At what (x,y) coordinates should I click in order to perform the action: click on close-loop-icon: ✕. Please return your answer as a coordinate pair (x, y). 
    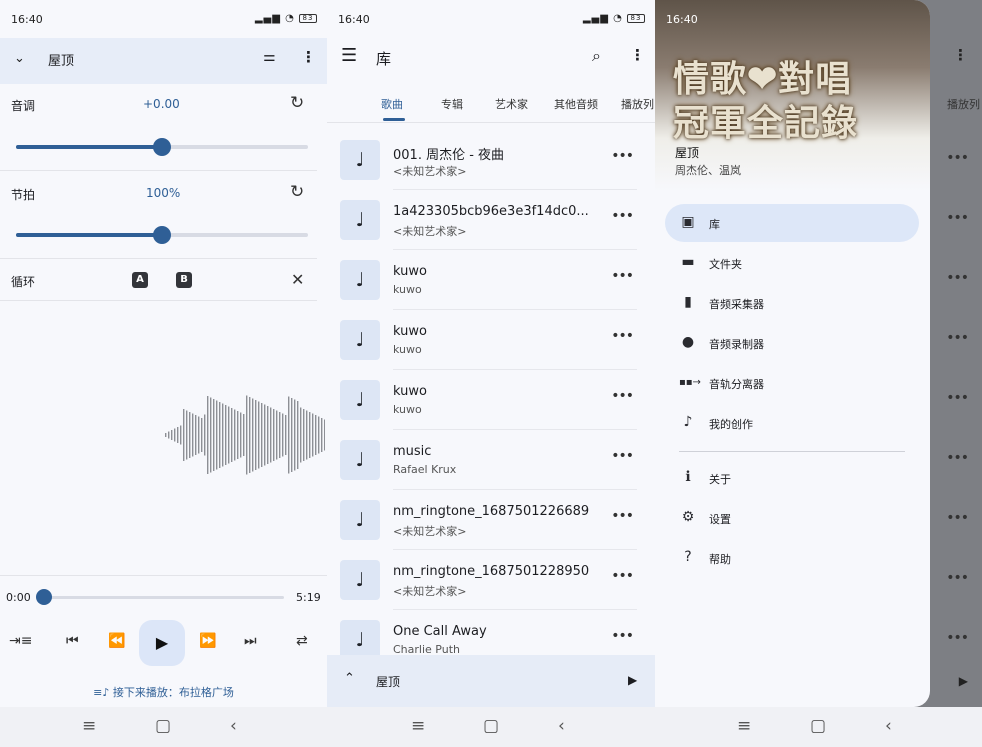
    Looking at the image, I should click on (297, 279).